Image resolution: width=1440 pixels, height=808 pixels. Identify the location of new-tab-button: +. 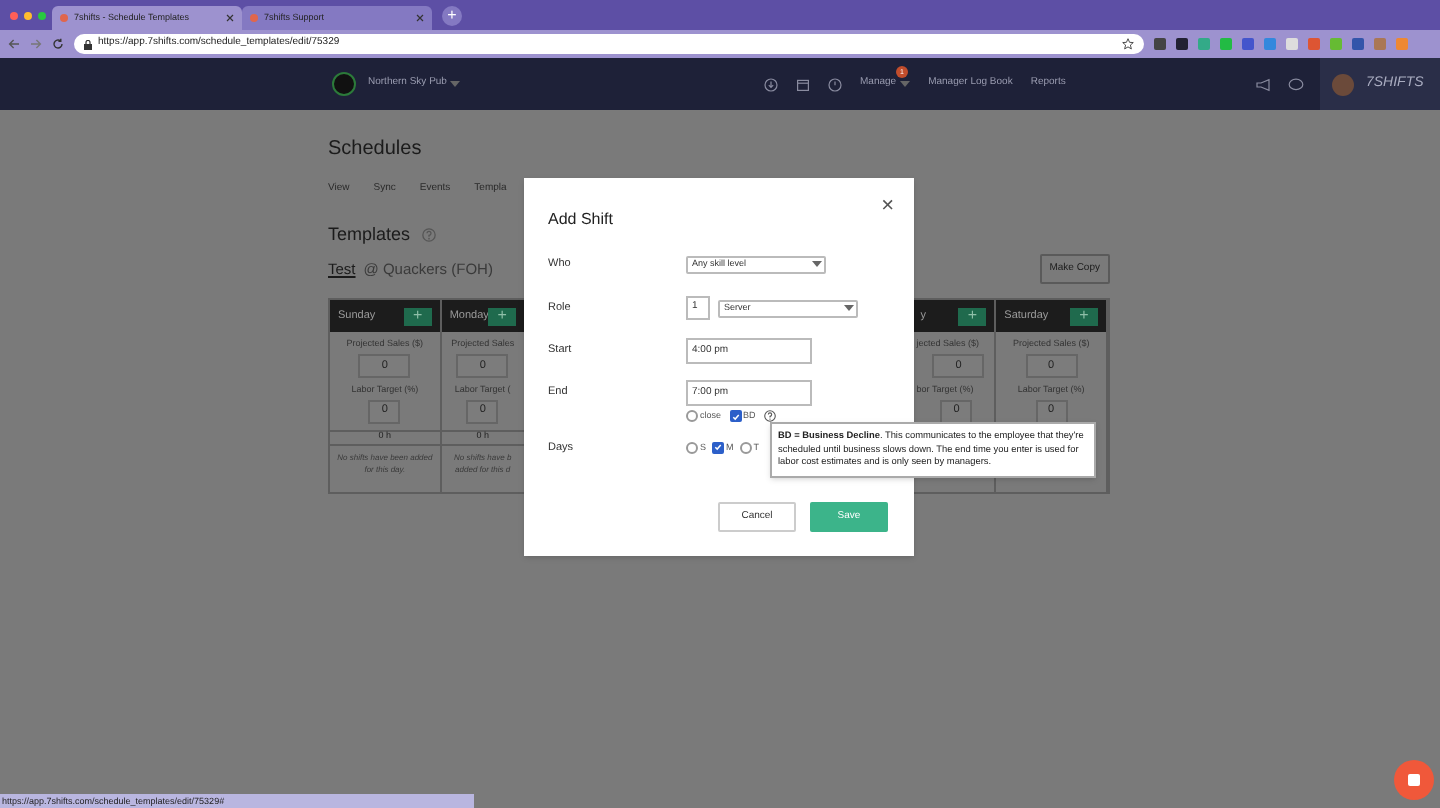
(452, 16).